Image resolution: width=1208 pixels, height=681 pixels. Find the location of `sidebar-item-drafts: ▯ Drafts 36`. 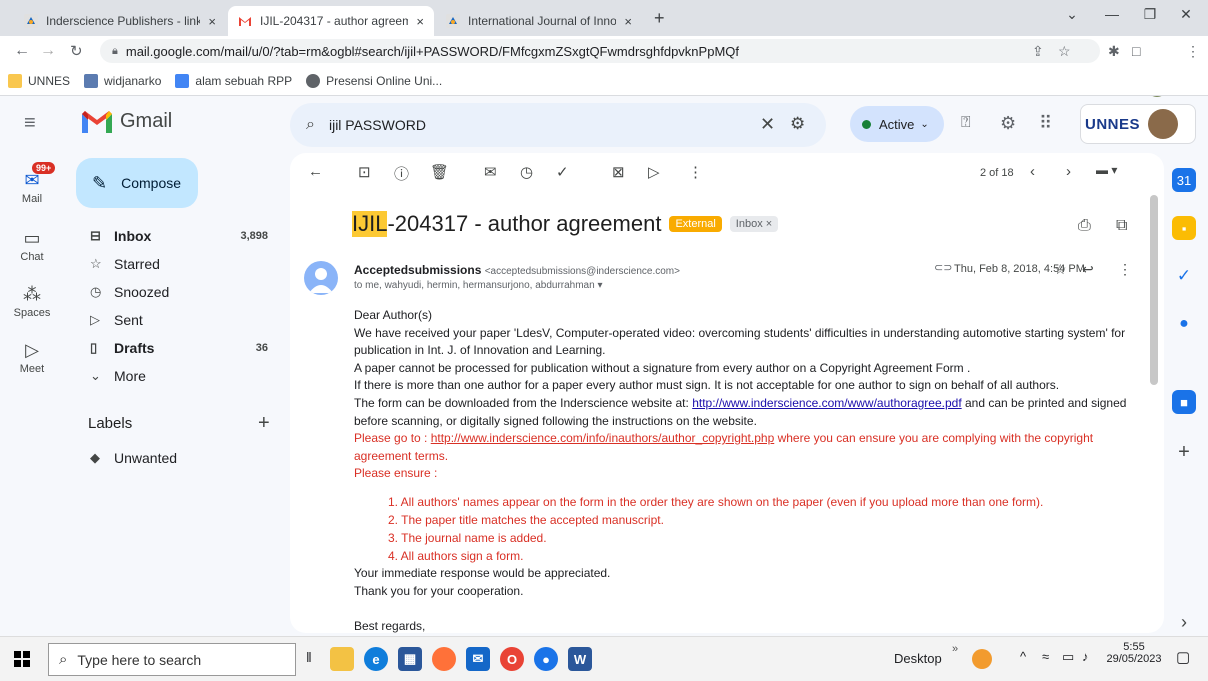

sidebar-item-drafts: ▯ Drafts 36 is located at coordinates (178, 348).